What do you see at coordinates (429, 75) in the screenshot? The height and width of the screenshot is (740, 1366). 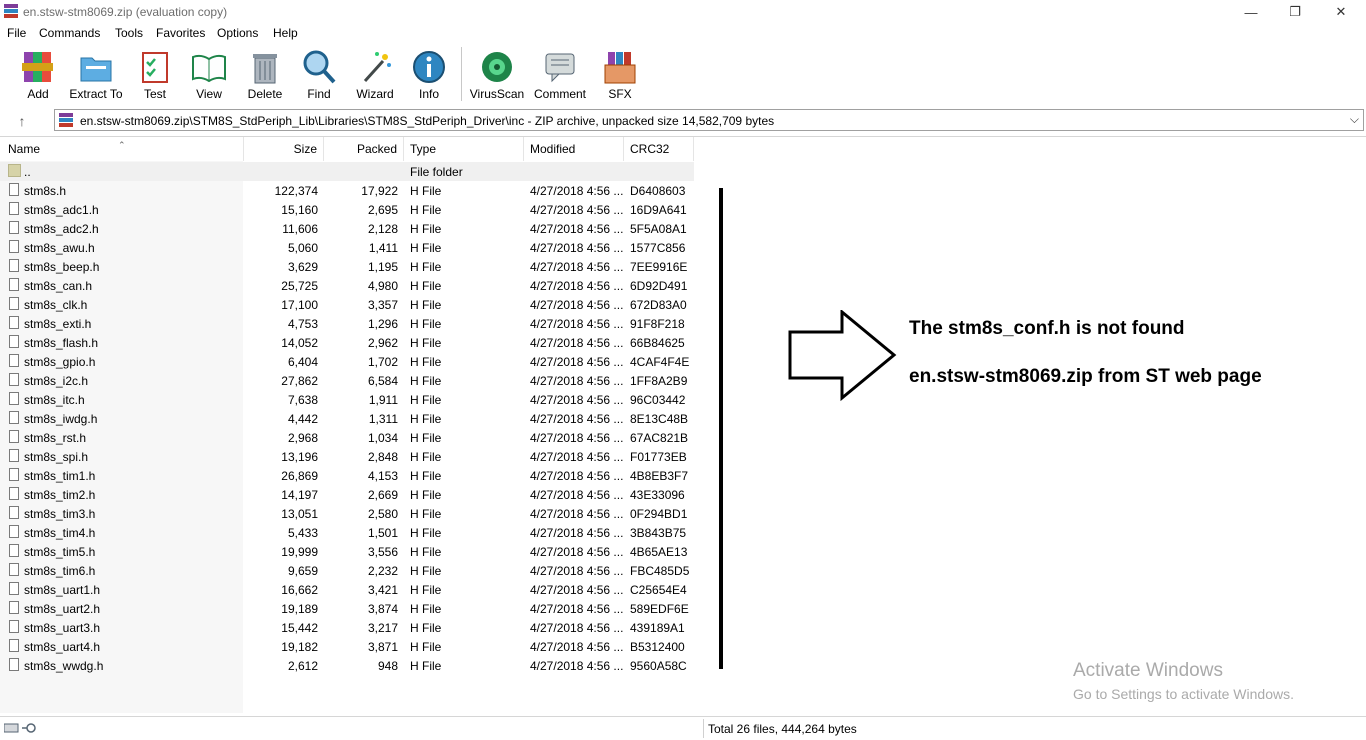 I see `info-button: Info` at bounding box center [429, 75].